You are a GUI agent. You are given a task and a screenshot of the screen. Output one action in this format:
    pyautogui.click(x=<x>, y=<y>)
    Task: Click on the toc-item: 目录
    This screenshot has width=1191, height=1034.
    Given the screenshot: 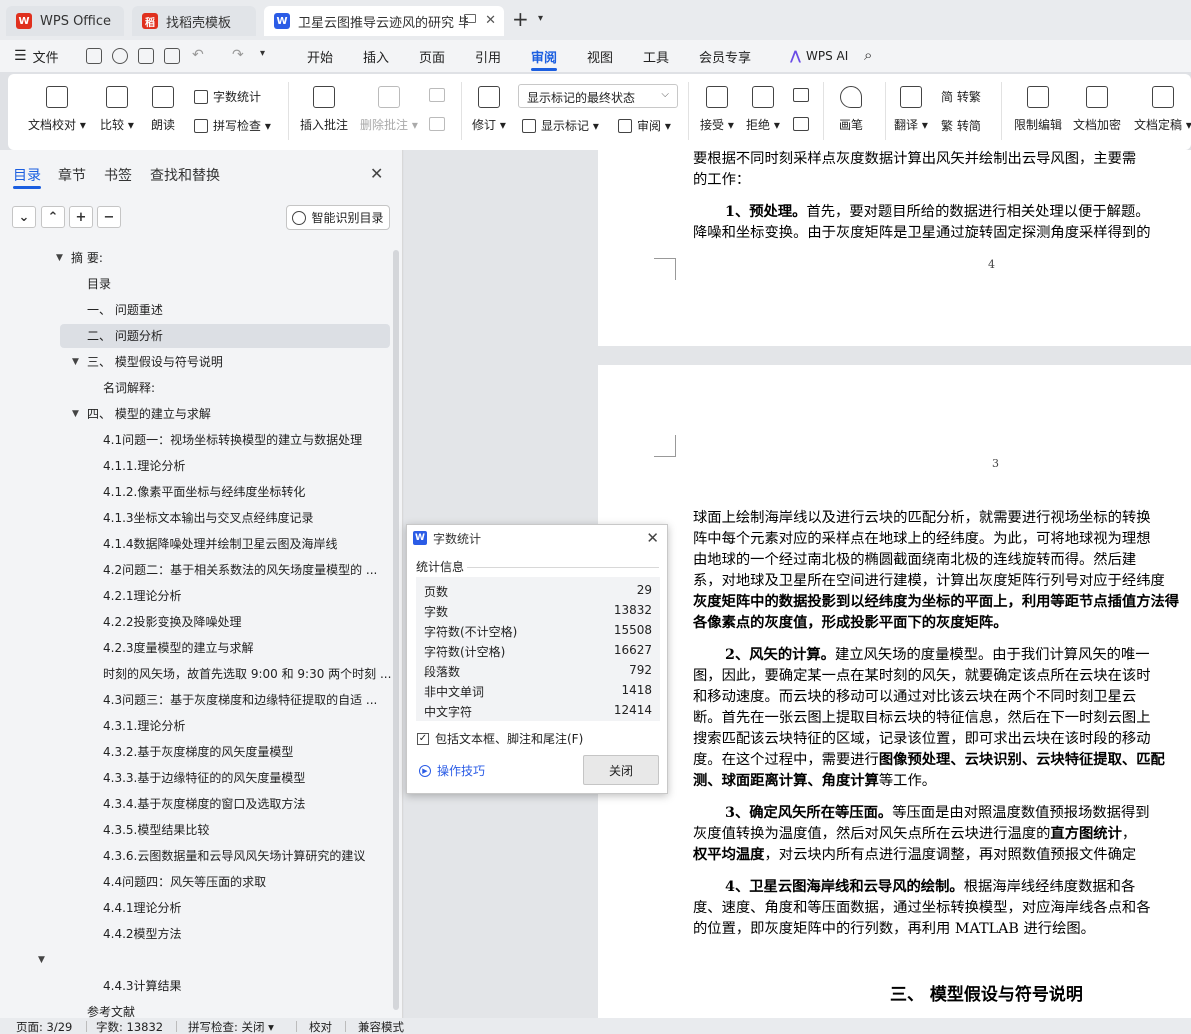 What is the action you would take?
    pyautogui.click(x=196, y=284)
    